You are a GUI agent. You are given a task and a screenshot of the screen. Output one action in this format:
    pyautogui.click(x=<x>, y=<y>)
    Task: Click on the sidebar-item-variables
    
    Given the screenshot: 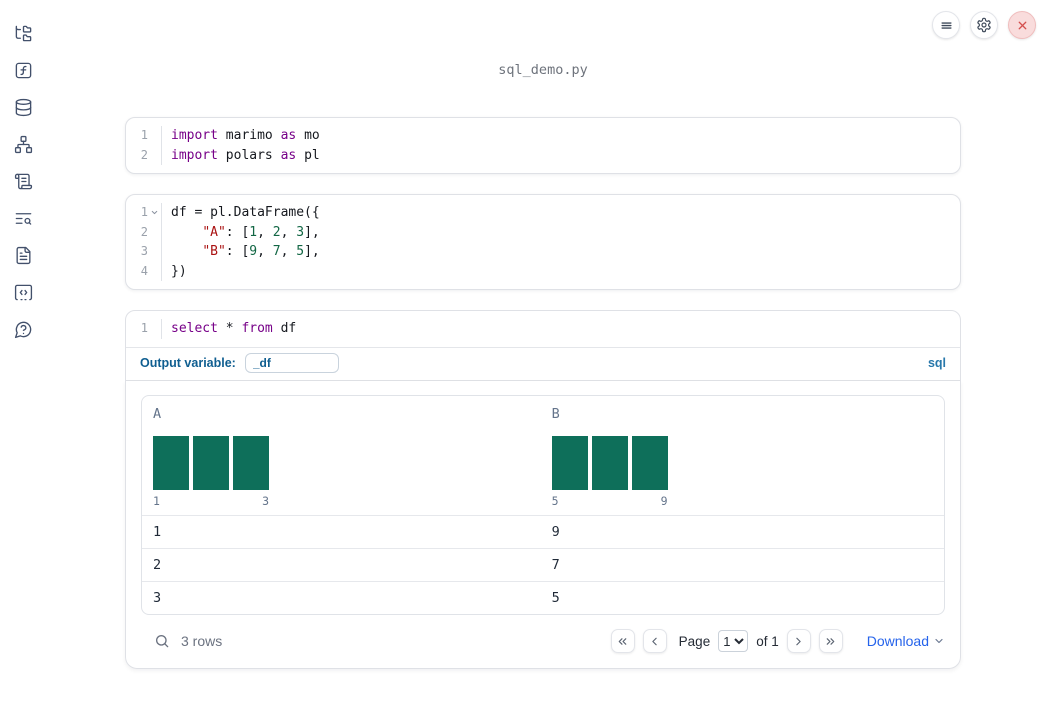 What is the action you would take?
    pyautogui.click(x=23, y=70)
    